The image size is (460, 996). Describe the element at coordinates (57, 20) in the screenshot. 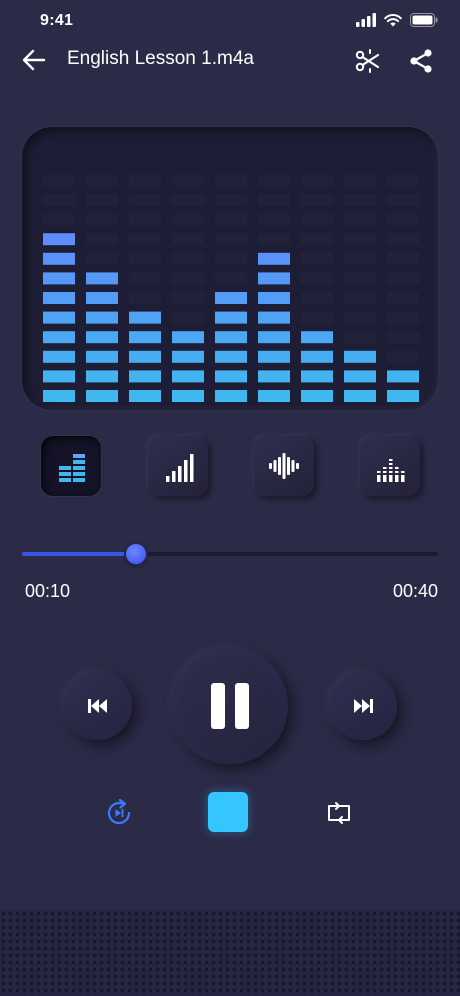

I see `status-time: 9:41` at that location.